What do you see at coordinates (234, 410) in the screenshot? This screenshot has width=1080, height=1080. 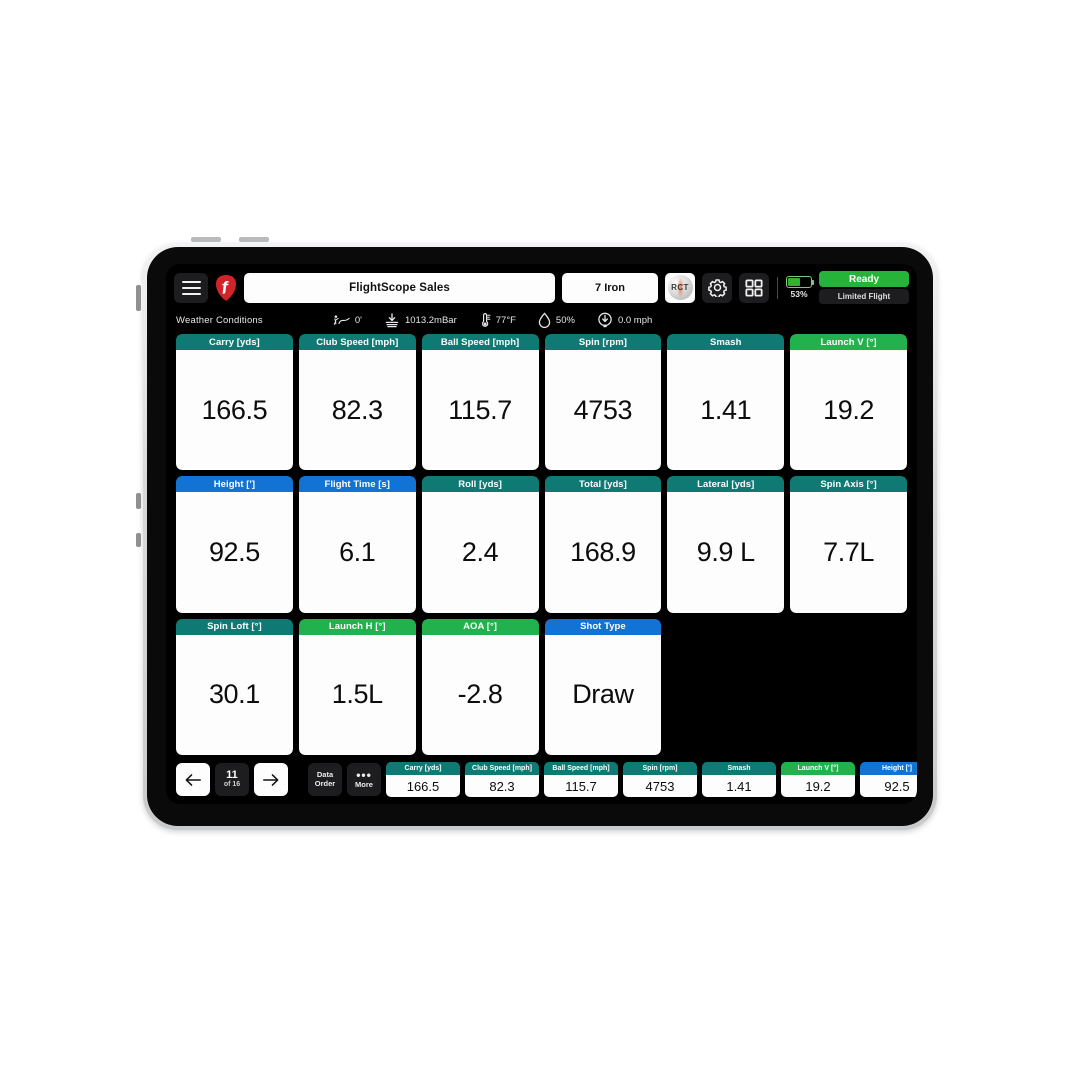 I see `metric-tile-value: 166.5` at bounding box center [234, 410].